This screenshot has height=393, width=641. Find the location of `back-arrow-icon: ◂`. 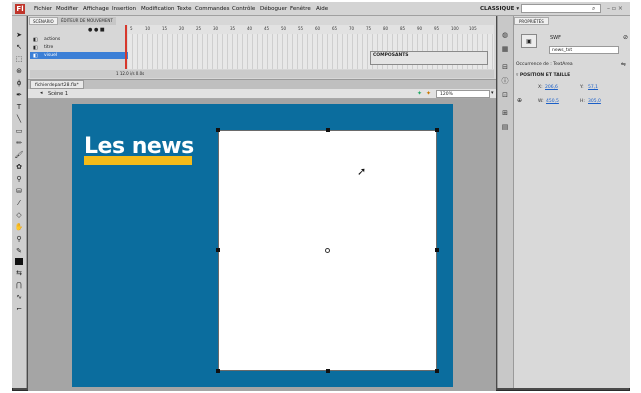

back-arrow-icon: ◂ is located at coordinates (41, 93).